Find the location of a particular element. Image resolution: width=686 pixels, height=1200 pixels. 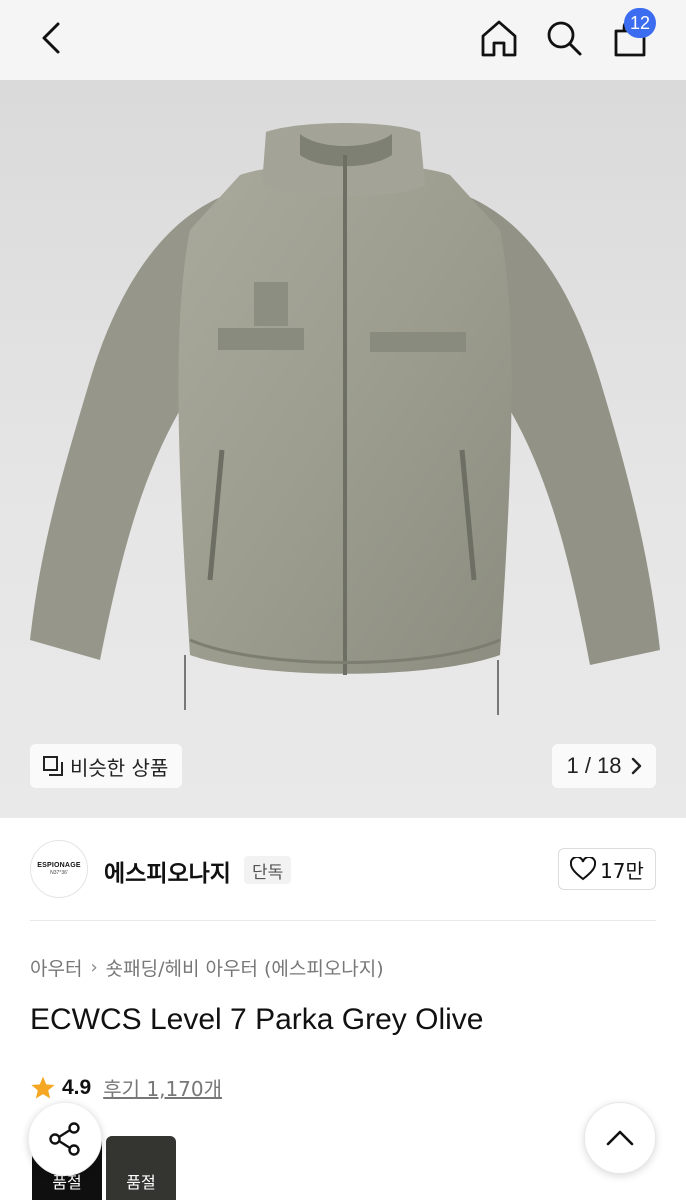

scroll-to-top-button is located at coordinates (620, 1138).